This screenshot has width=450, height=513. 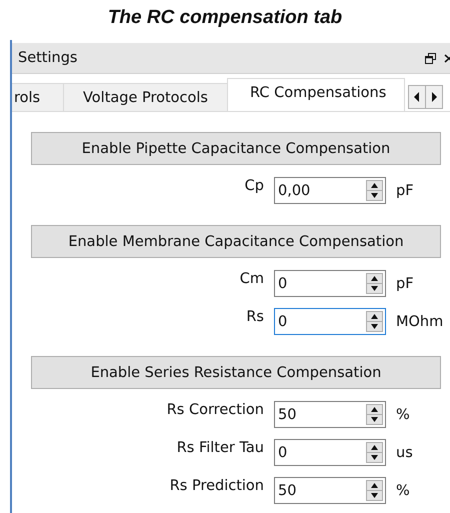 What do you see at coordinates (38, 97) in the screenshot?
I see `tab: rols` at bounding box center [38, 97].